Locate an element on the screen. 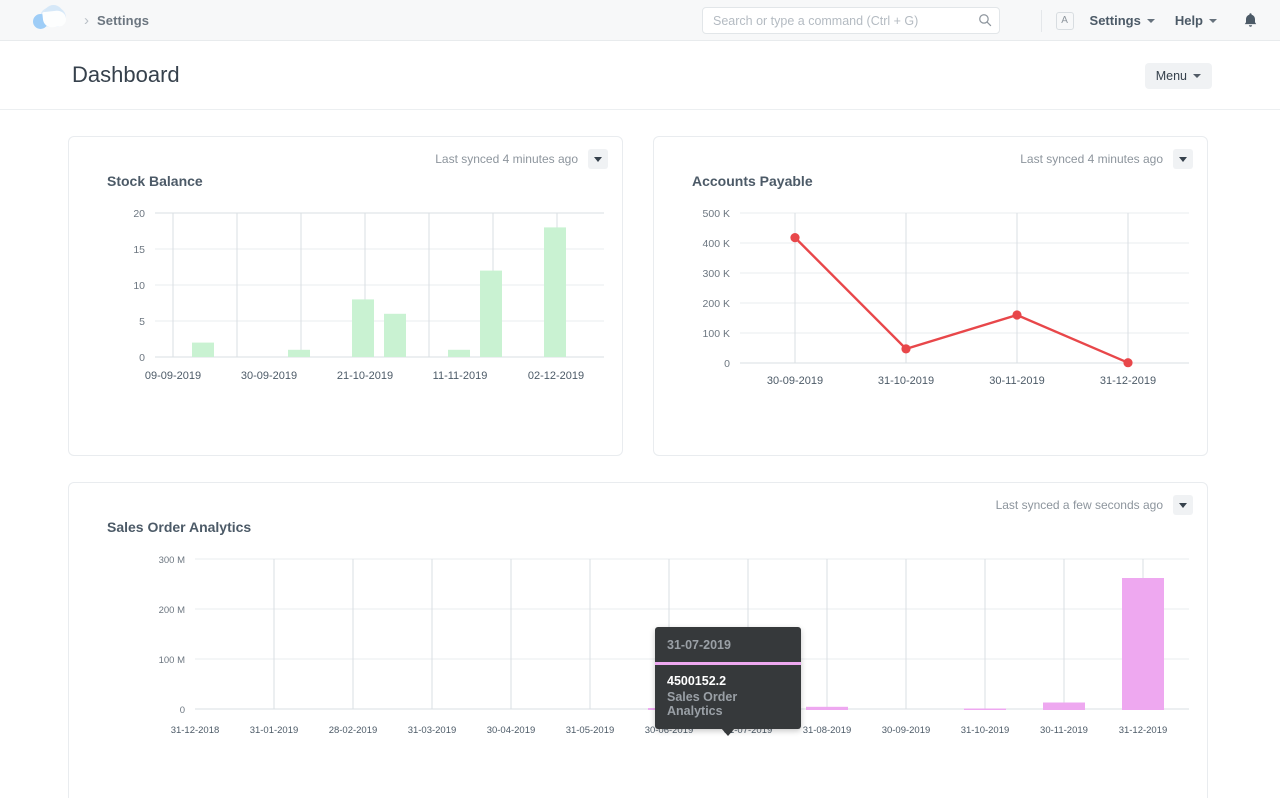  y-tick: 200 M is located at coordinates (172, 610).